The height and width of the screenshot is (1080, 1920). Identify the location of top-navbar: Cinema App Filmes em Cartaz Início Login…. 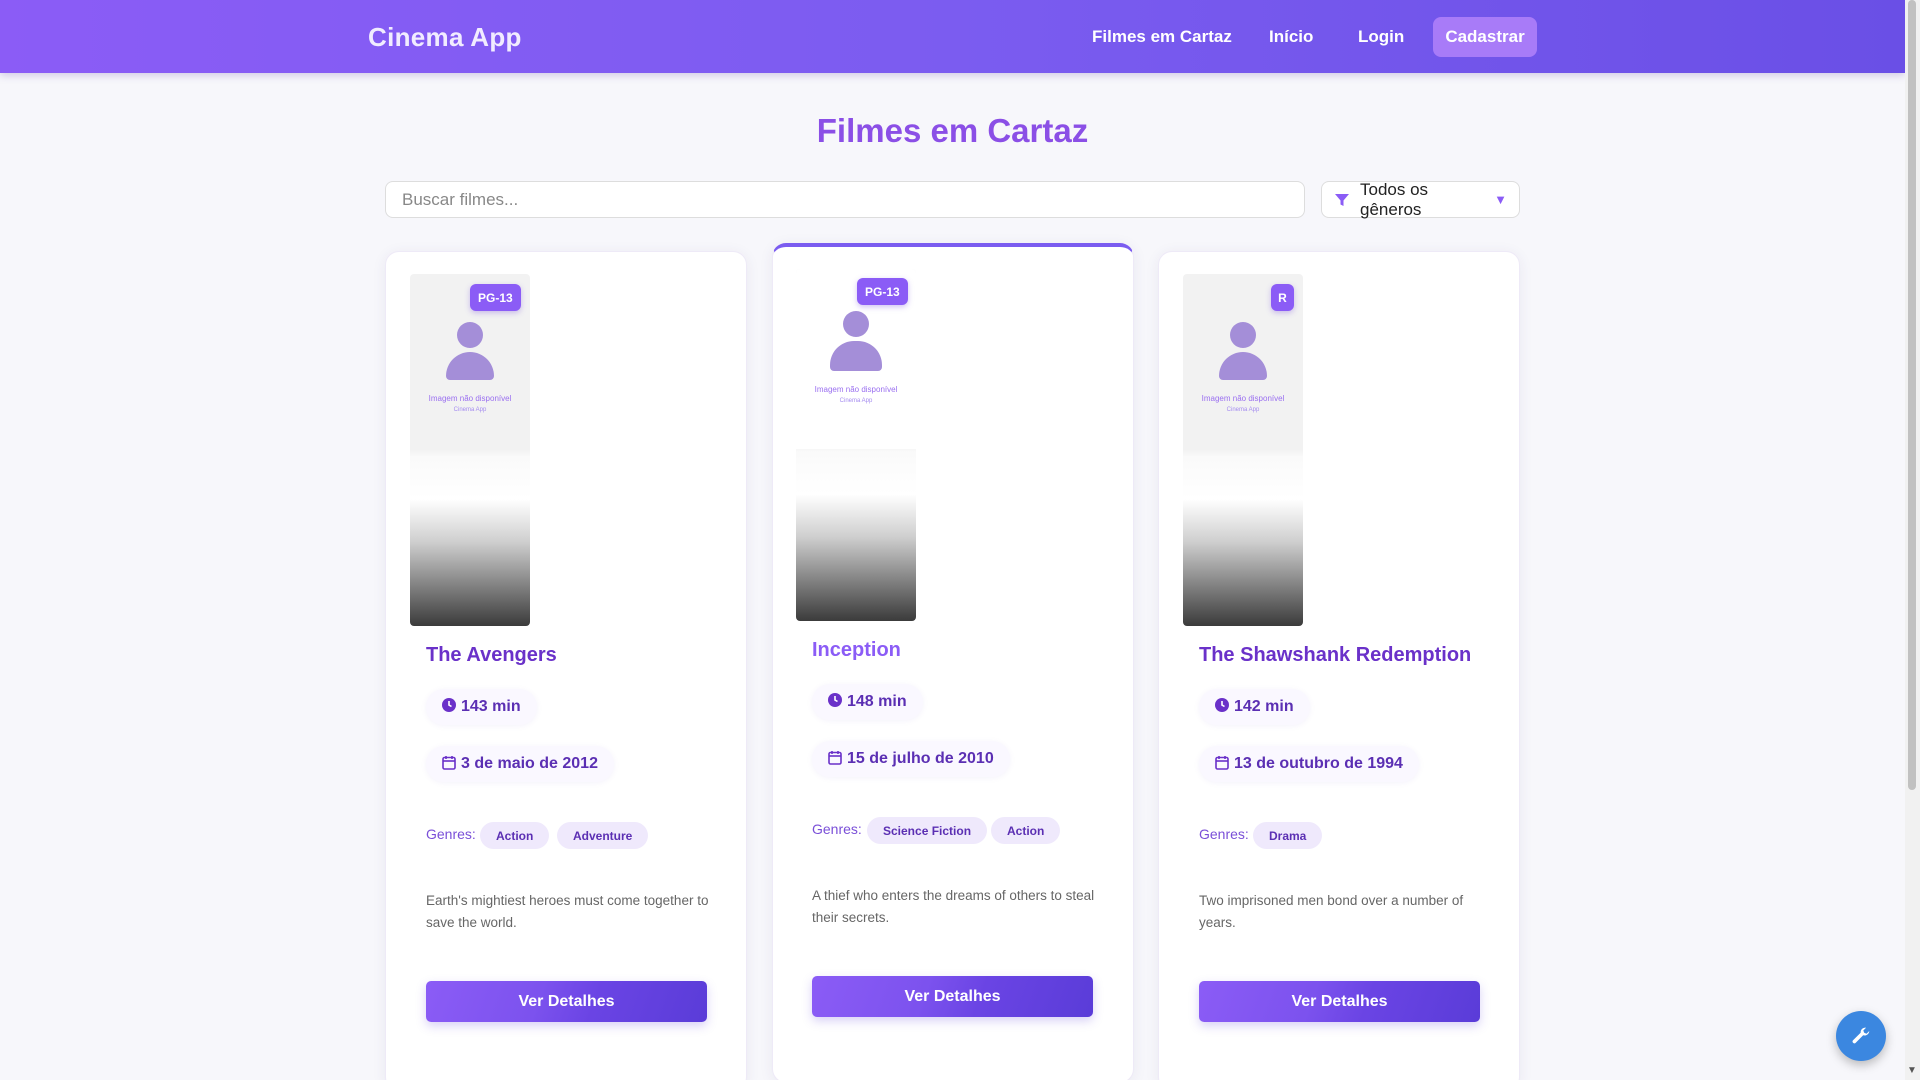
(952, 36).